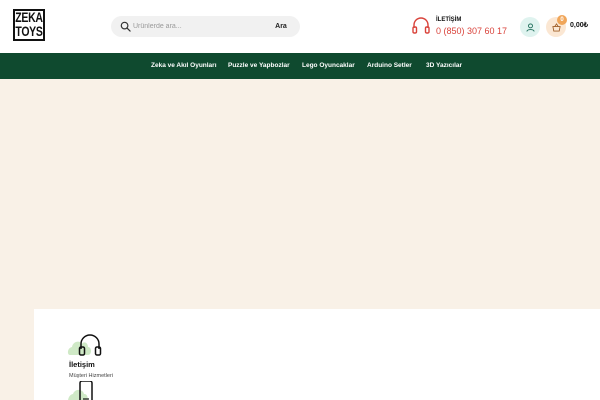 The image size is (600, 400). I want to click on contact-block: İLETİŞİM 0 (850) 307 60 17, so click(466, 28).